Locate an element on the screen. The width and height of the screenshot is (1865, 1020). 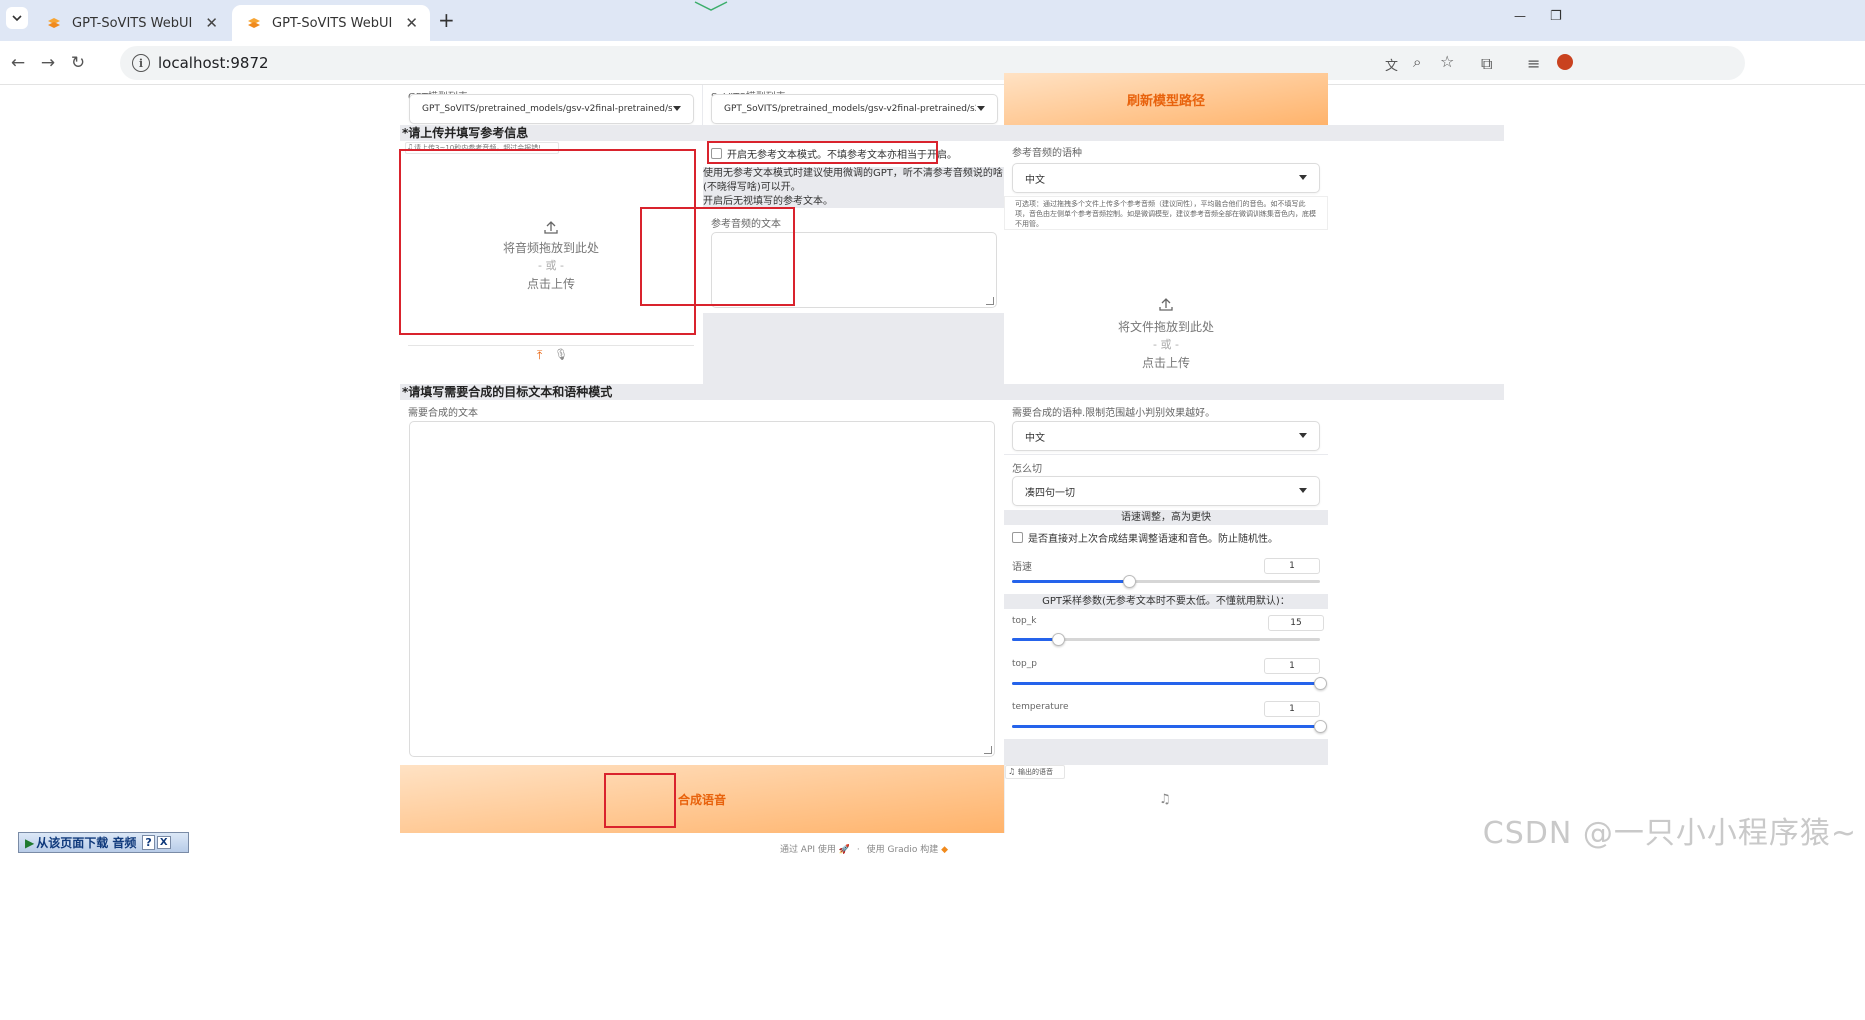
target-lang-label: 需要合成的语种.限制范围越小判别效果越好。 is located at coordinates (1114, 413).